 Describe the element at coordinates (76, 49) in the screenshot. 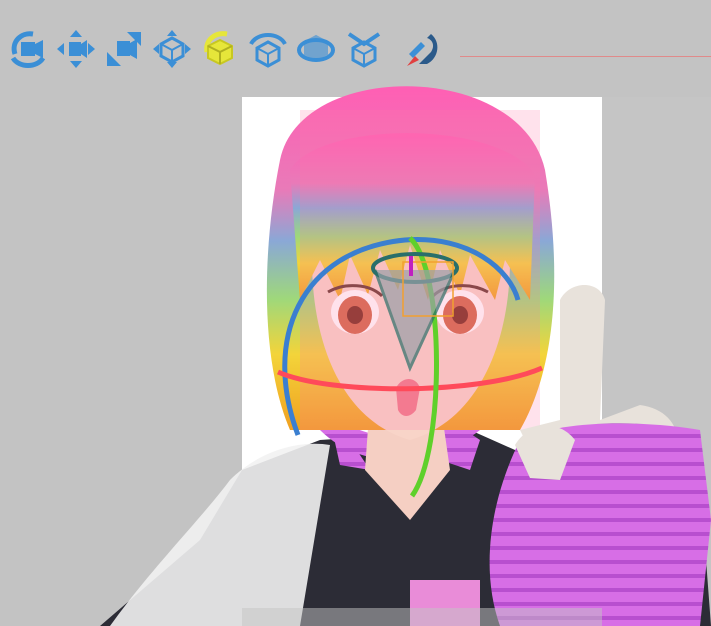

I see `move-xy-icon` at that location.